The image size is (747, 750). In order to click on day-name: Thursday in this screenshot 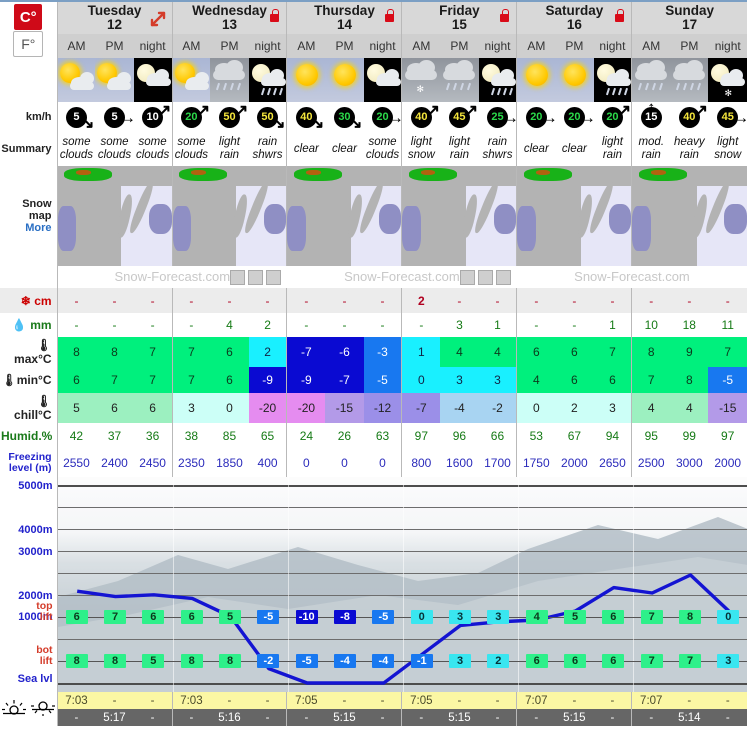, I will do `click(344, 10)`.